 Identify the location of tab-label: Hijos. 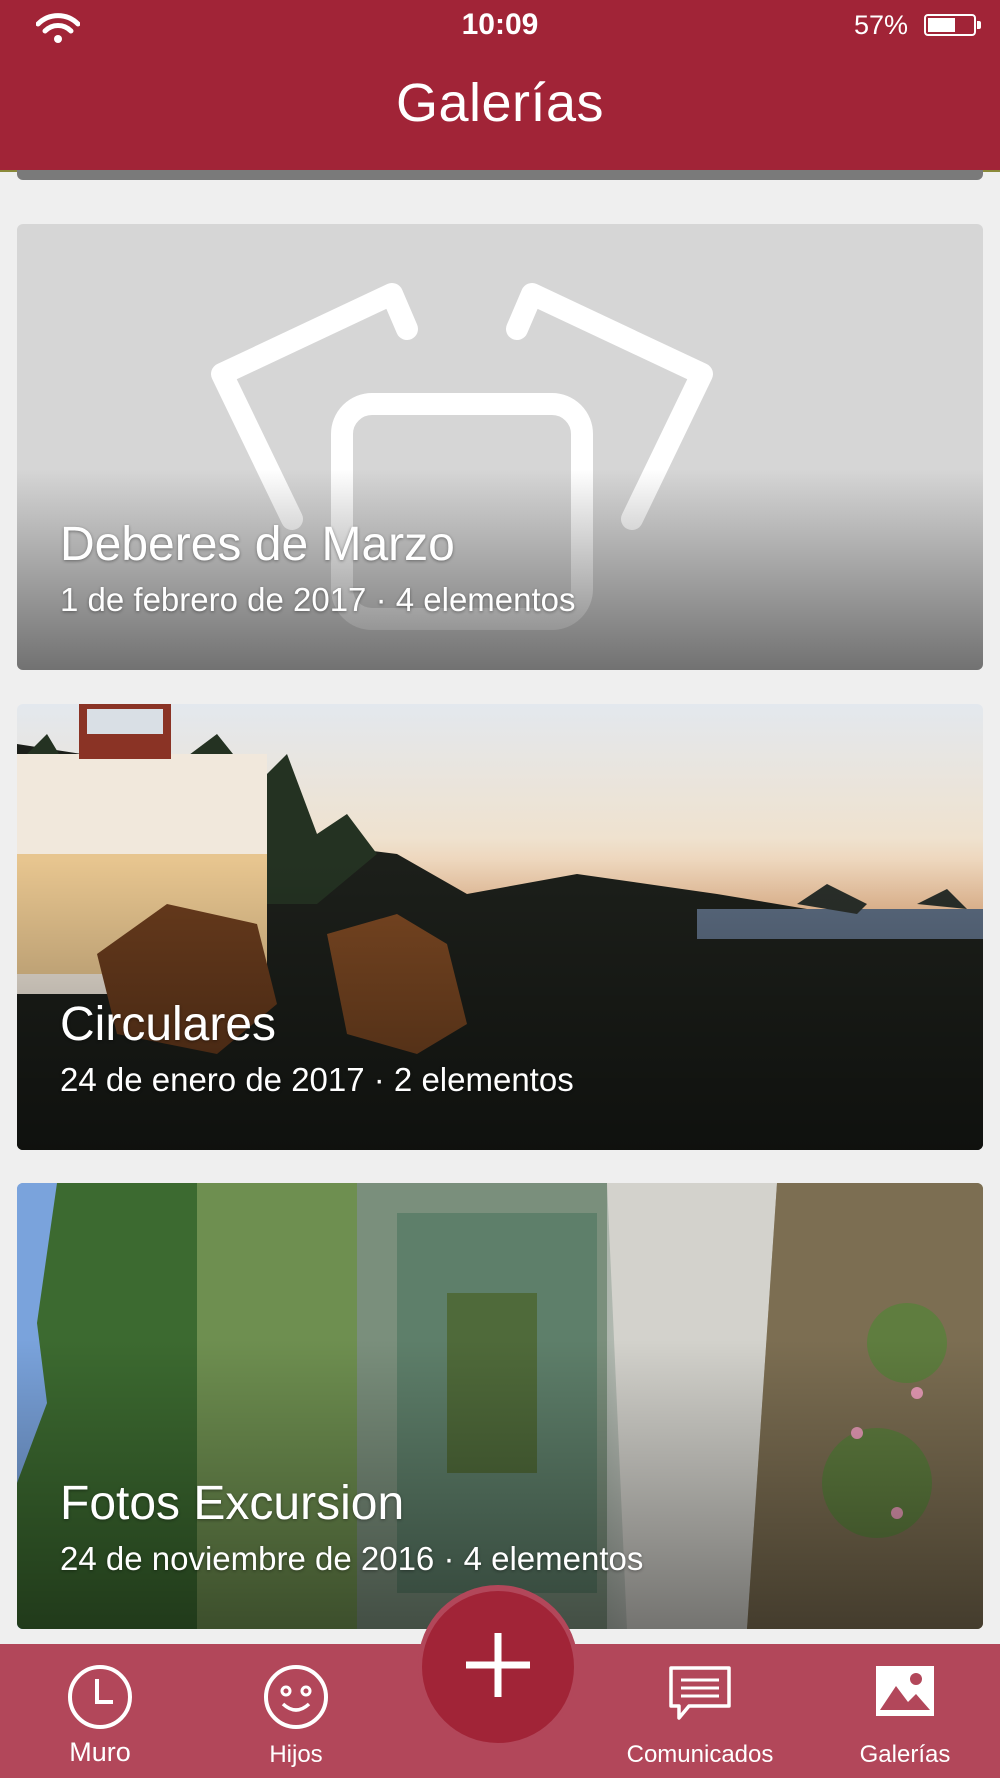
(296, 1754).